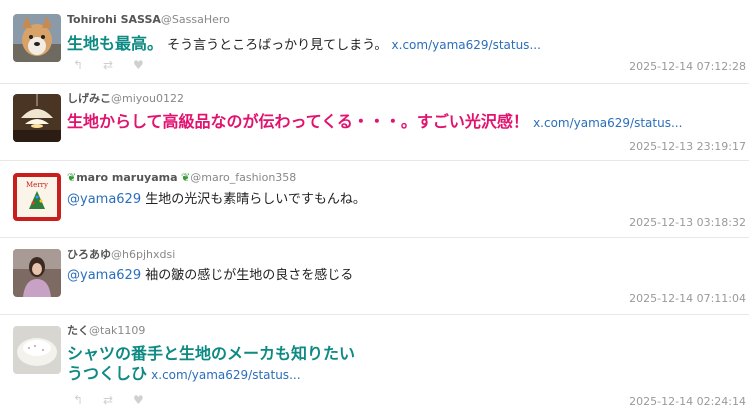 This screenshot has width=749, height=415. Describe the element at coordinates (195, 19) in the screenshot. I see `user-handle: @SassaHero` at that location.